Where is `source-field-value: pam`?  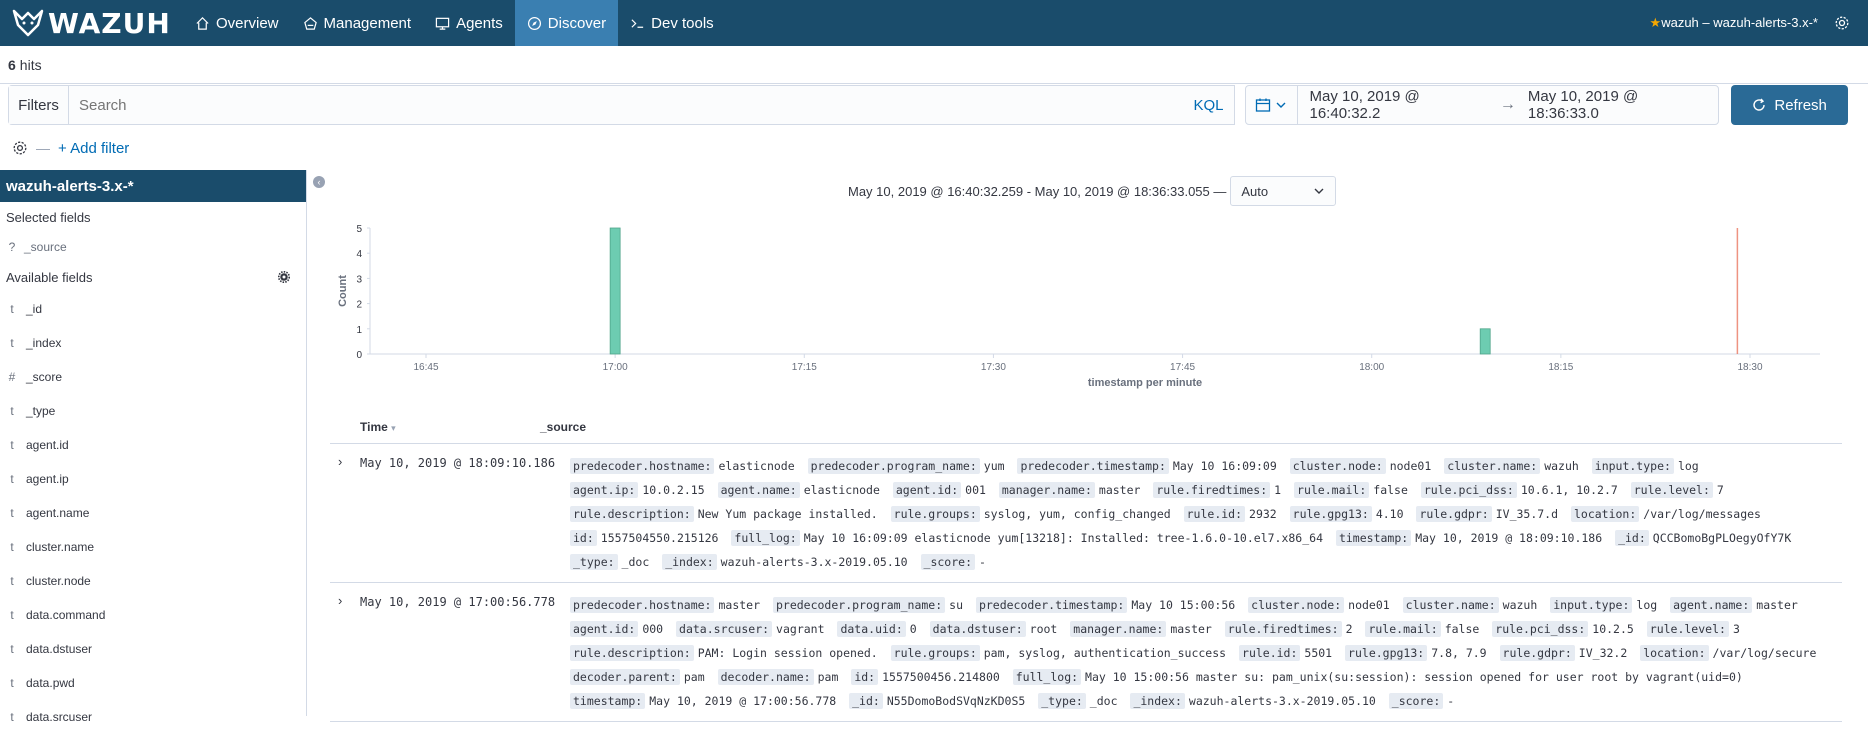
source-field-value: pam is located at coordinates (828, 677).